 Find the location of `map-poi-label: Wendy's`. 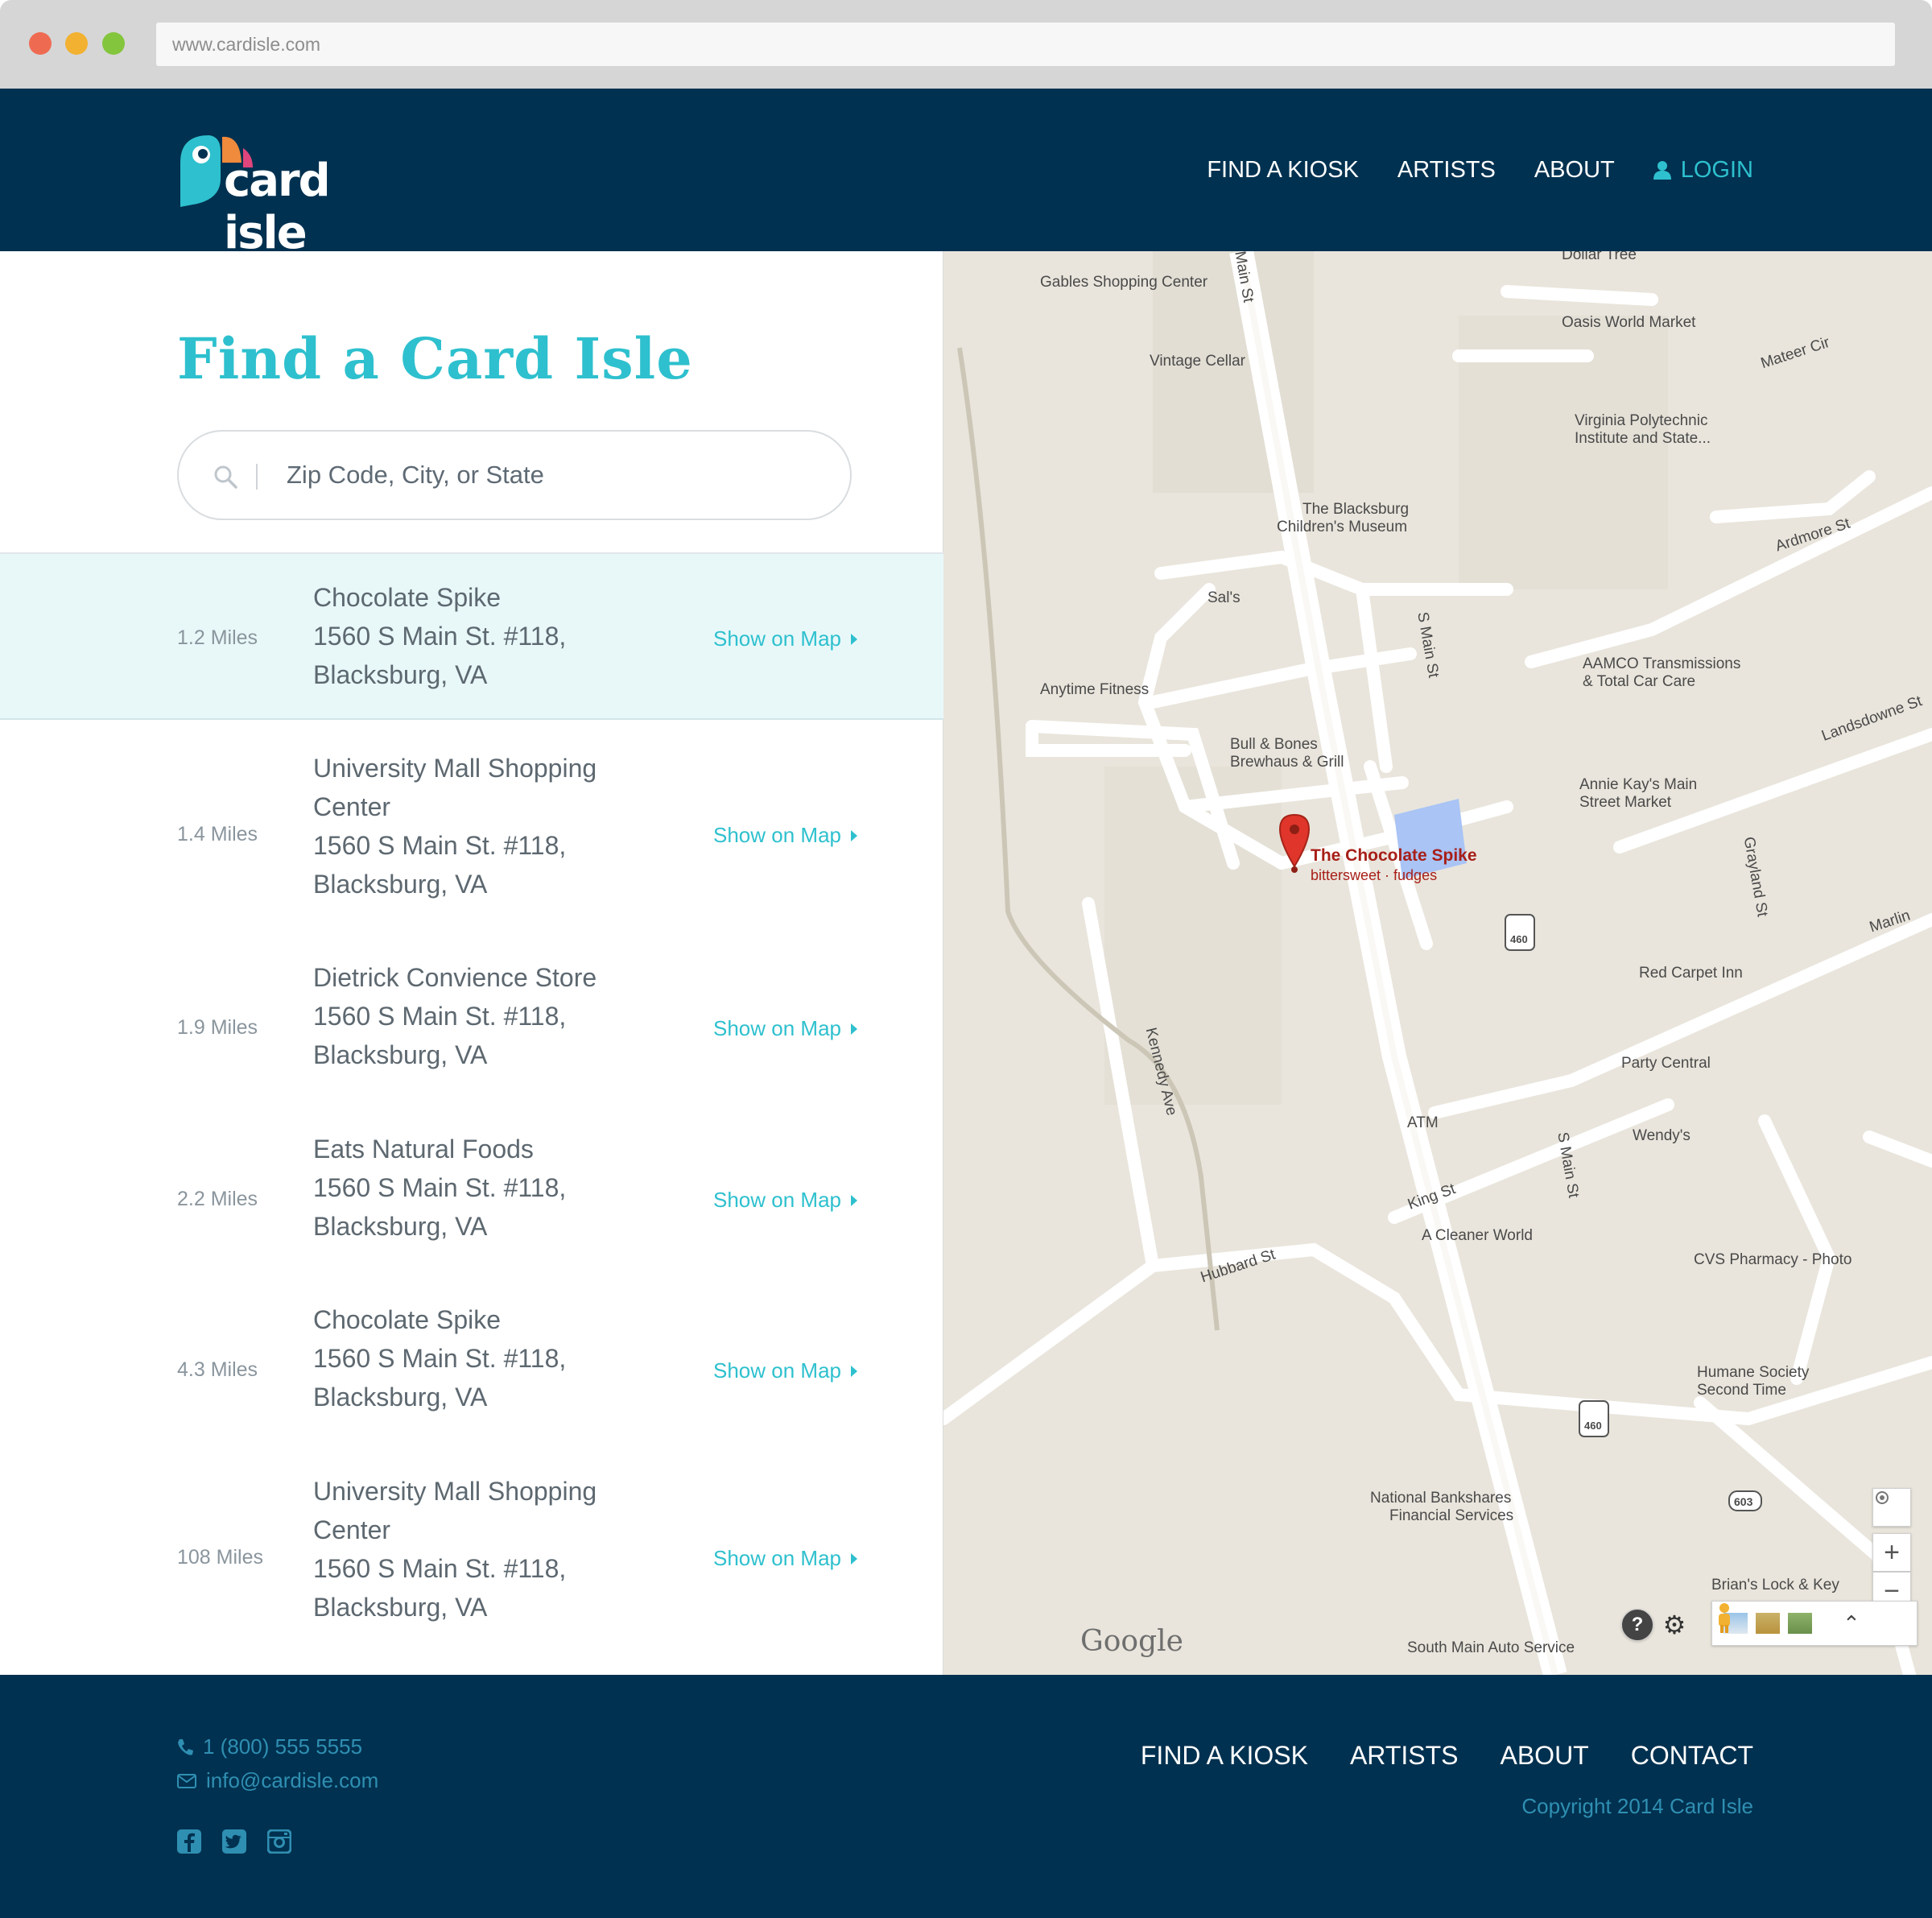

map-poi-label: Wendy's is located at coordinates (1661, 1135).